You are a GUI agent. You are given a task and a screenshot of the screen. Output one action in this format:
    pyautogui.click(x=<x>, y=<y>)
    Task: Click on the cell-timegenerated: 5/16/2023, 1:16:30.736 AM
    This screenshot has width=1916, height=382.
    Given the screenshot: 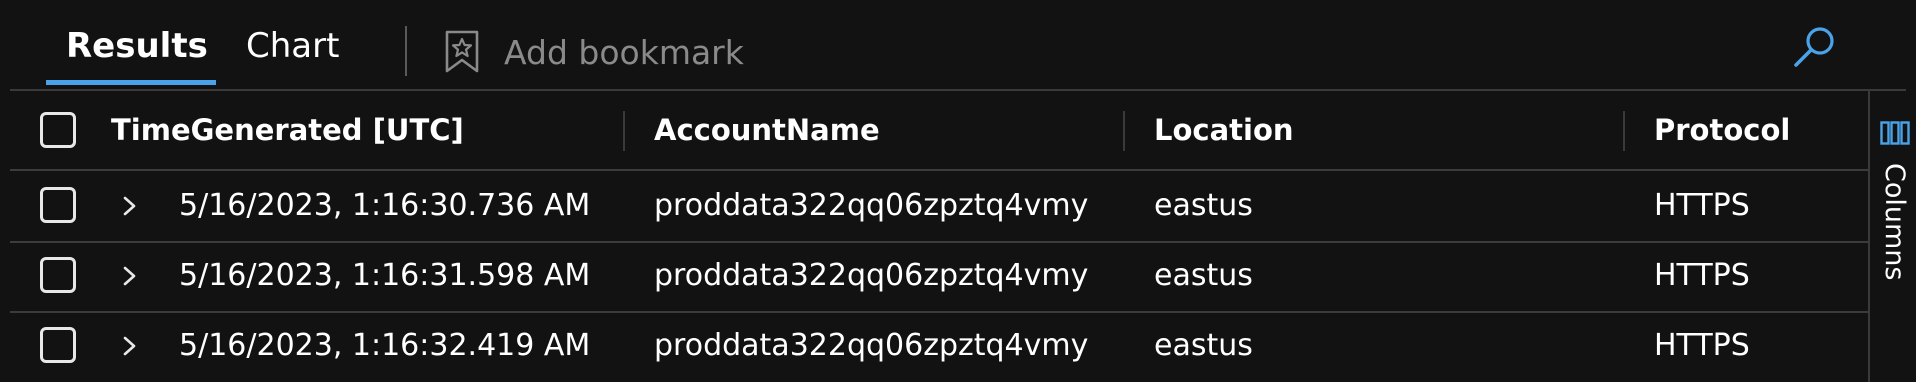 What is the action you would take?
    pyautogui.click(x=385, y=205)
    